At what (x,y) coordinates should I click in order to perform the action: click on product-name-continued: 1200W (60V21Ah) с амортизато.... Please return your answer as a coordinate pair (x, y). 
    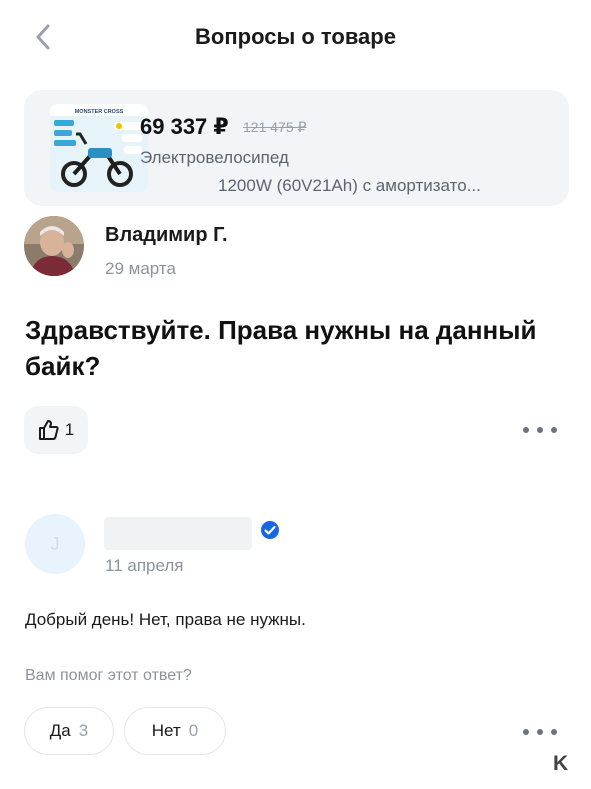
    Looking at the image, I should click on (349, 185).